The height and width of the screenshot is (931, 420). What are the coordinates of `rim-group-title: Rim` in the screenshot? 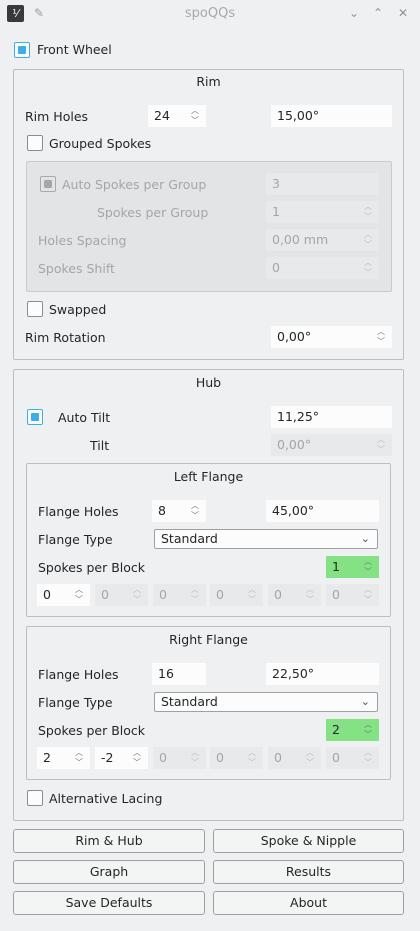 It's located at (208, 81).